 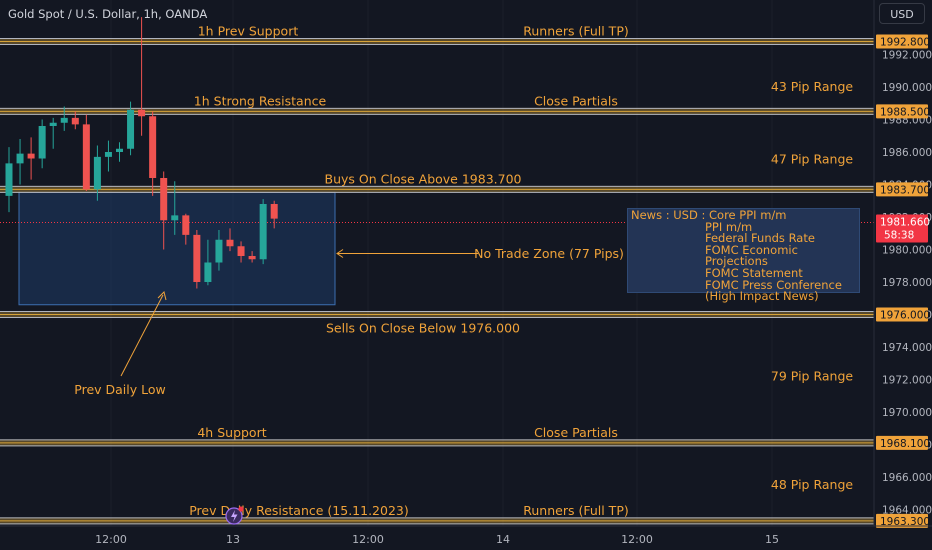 What do you see at coordinates (108, 14) in the screenshot?
I see `symbol-title: Gold Spot / U.S. Dollar, 1h, OANDA` at bounding box center [108, 14].